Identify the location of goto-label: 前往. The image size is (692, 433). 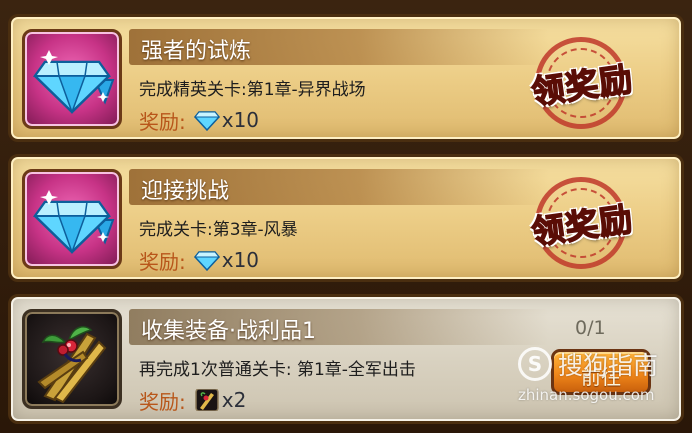
(601, 377).